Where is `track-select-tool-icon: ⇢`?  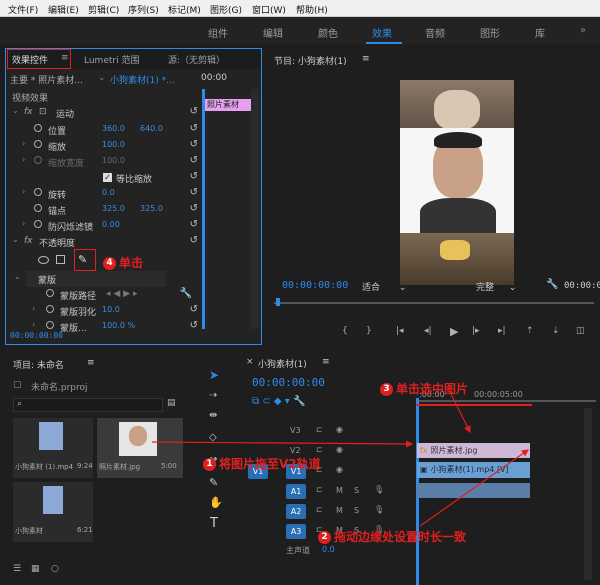
track-select-tool-icon: ⇢ is located at coordinates (213, 395).